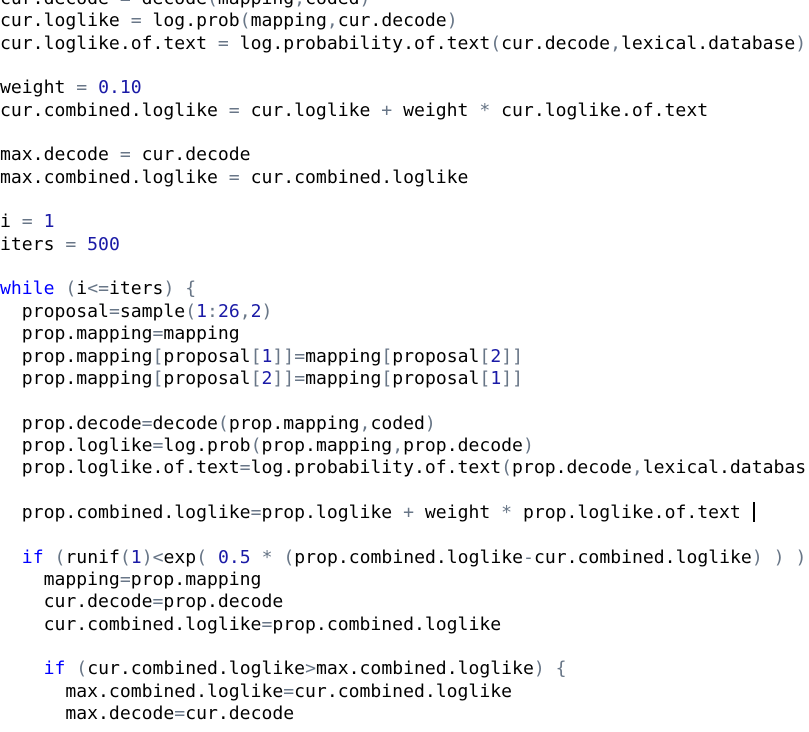 The height and width of the screenshot is (732, 809). Describe the element at coordinates (404, 222) in the screenshot. I see `code-line: i = 1` at that location.